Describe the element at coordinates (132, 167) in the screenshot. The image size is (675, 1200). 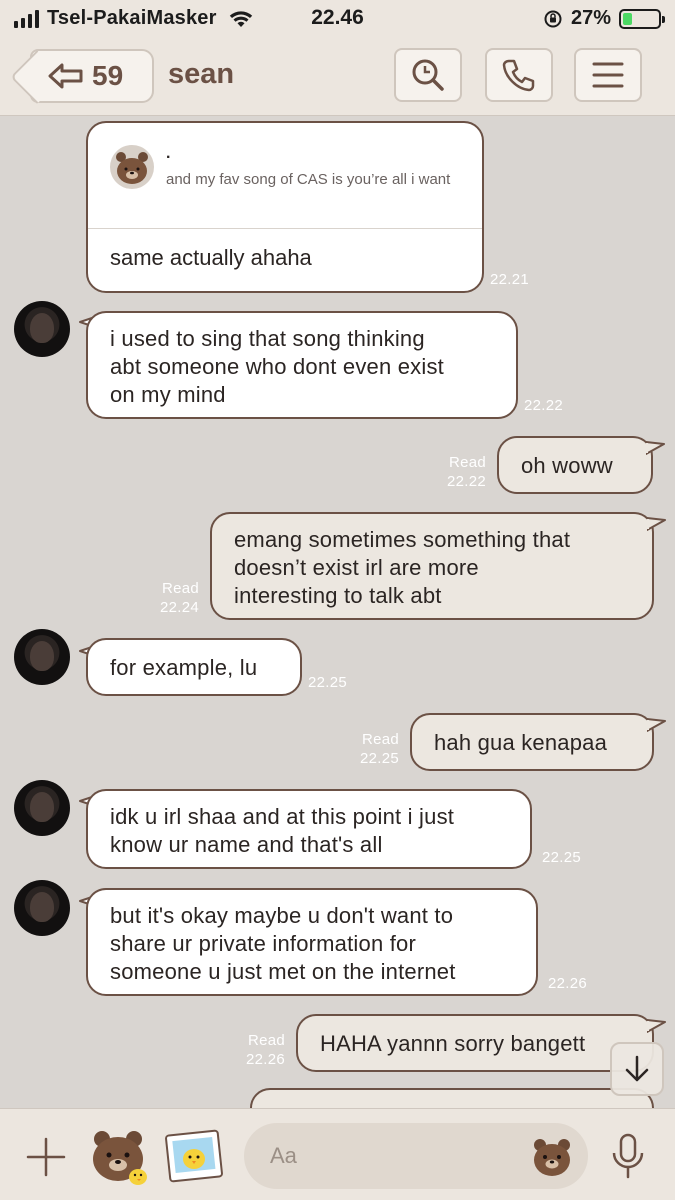
I see `bear-avatar-icon` at that location.